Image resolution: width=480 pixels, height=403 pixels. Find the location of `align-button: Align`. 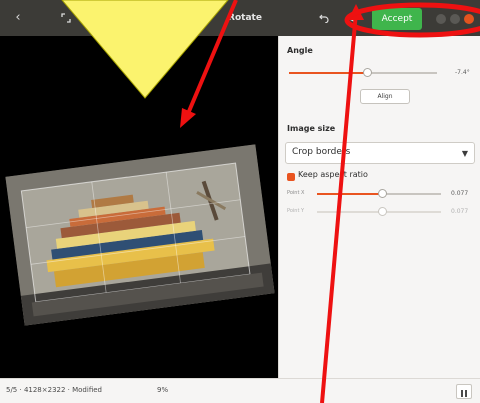

align-button: Align is located at coordinates (385, 96).